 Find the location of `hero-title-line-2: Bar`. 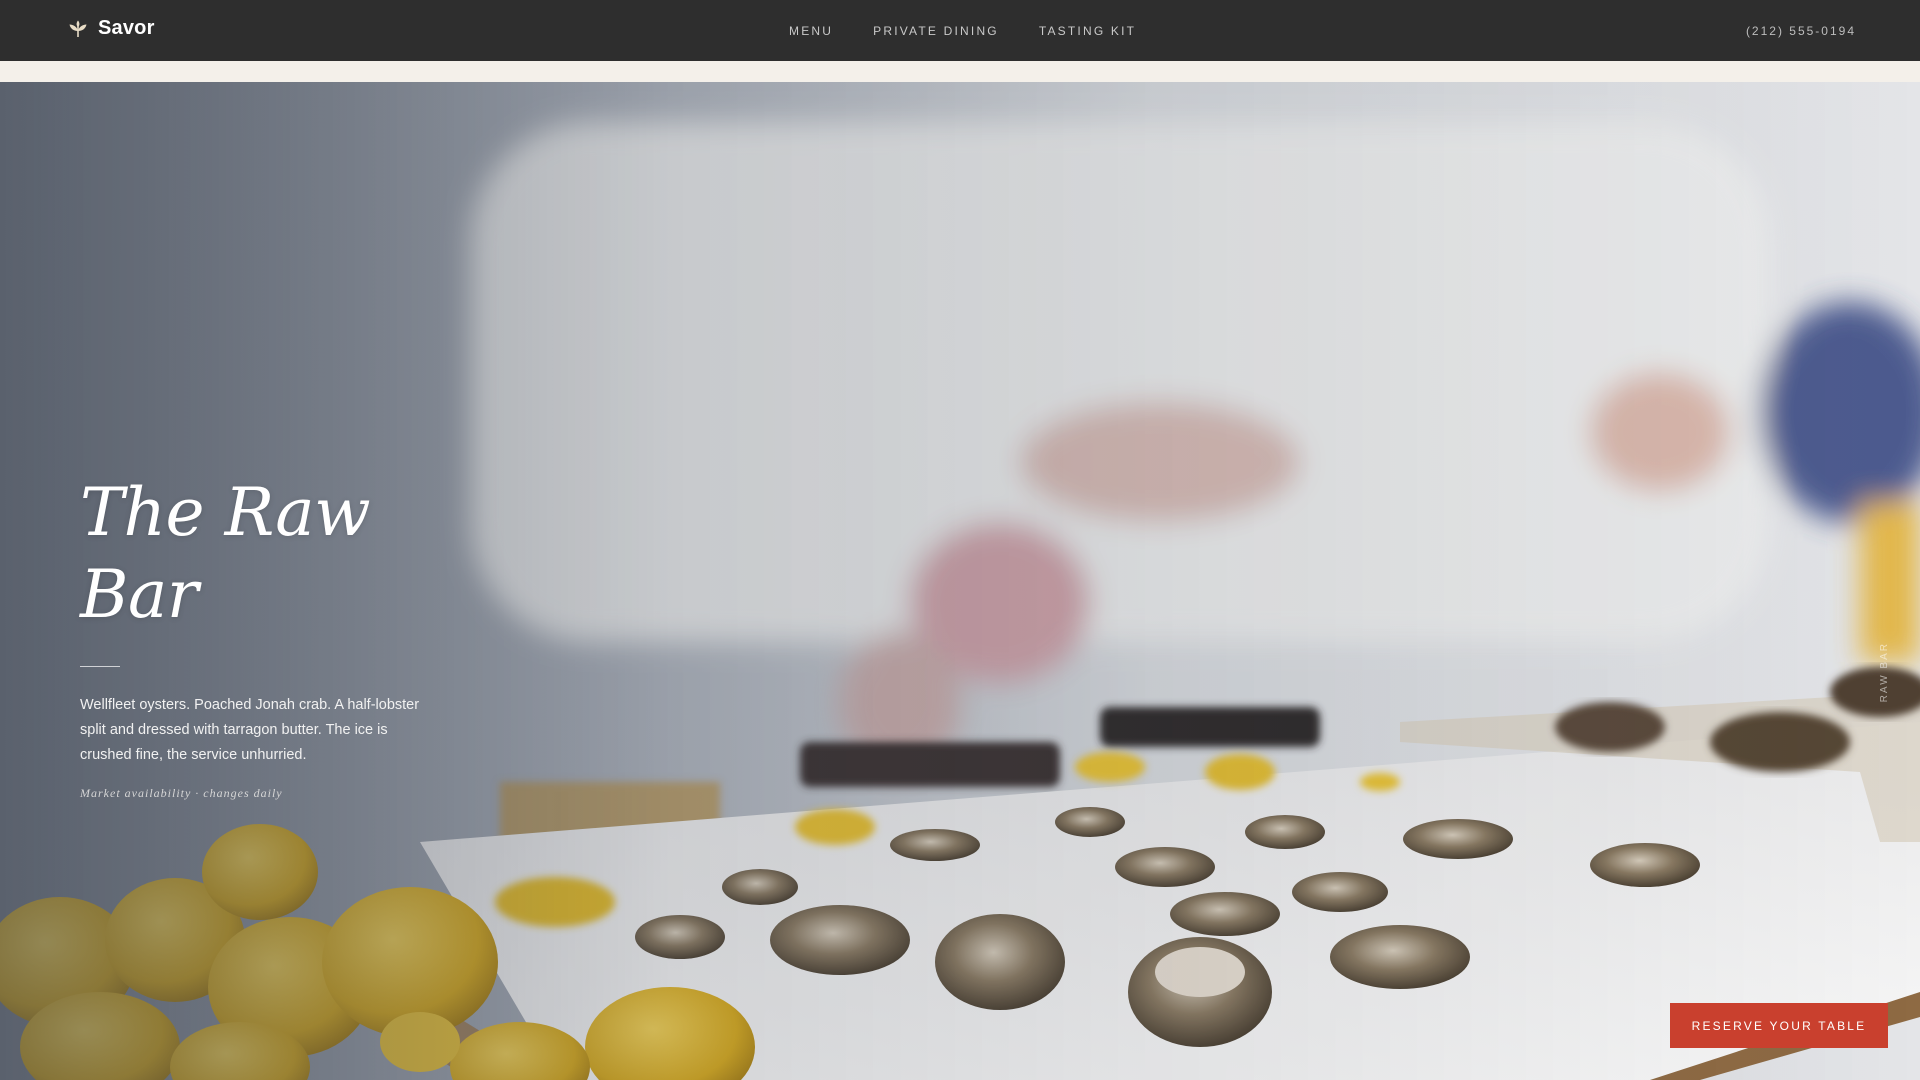

hero-title-line-2: Bar is located at coordinates (139, 594).